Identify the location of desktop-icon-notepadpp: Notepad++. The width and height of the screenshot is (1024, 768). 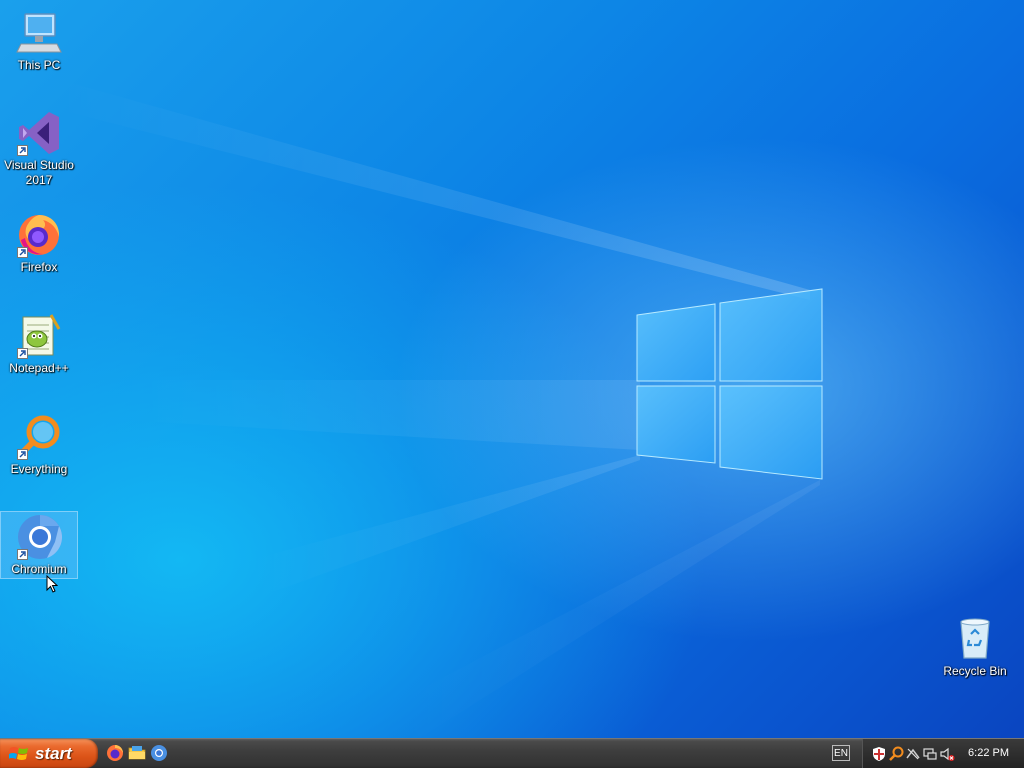
(39, 343).